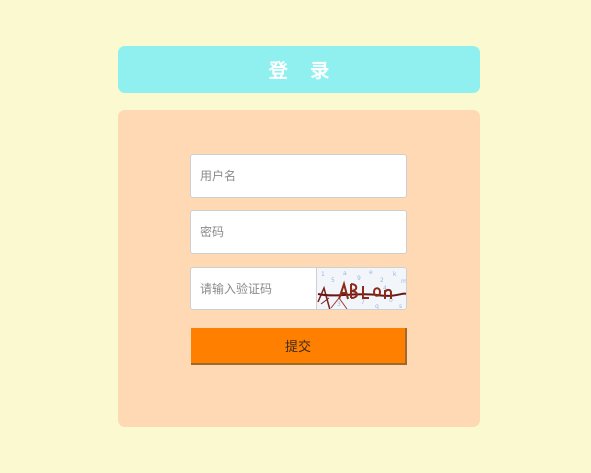  What do you see at coordinates (400, 306) in the screenshot?
I see `svg-text: s` at bounding box center [400, 306].